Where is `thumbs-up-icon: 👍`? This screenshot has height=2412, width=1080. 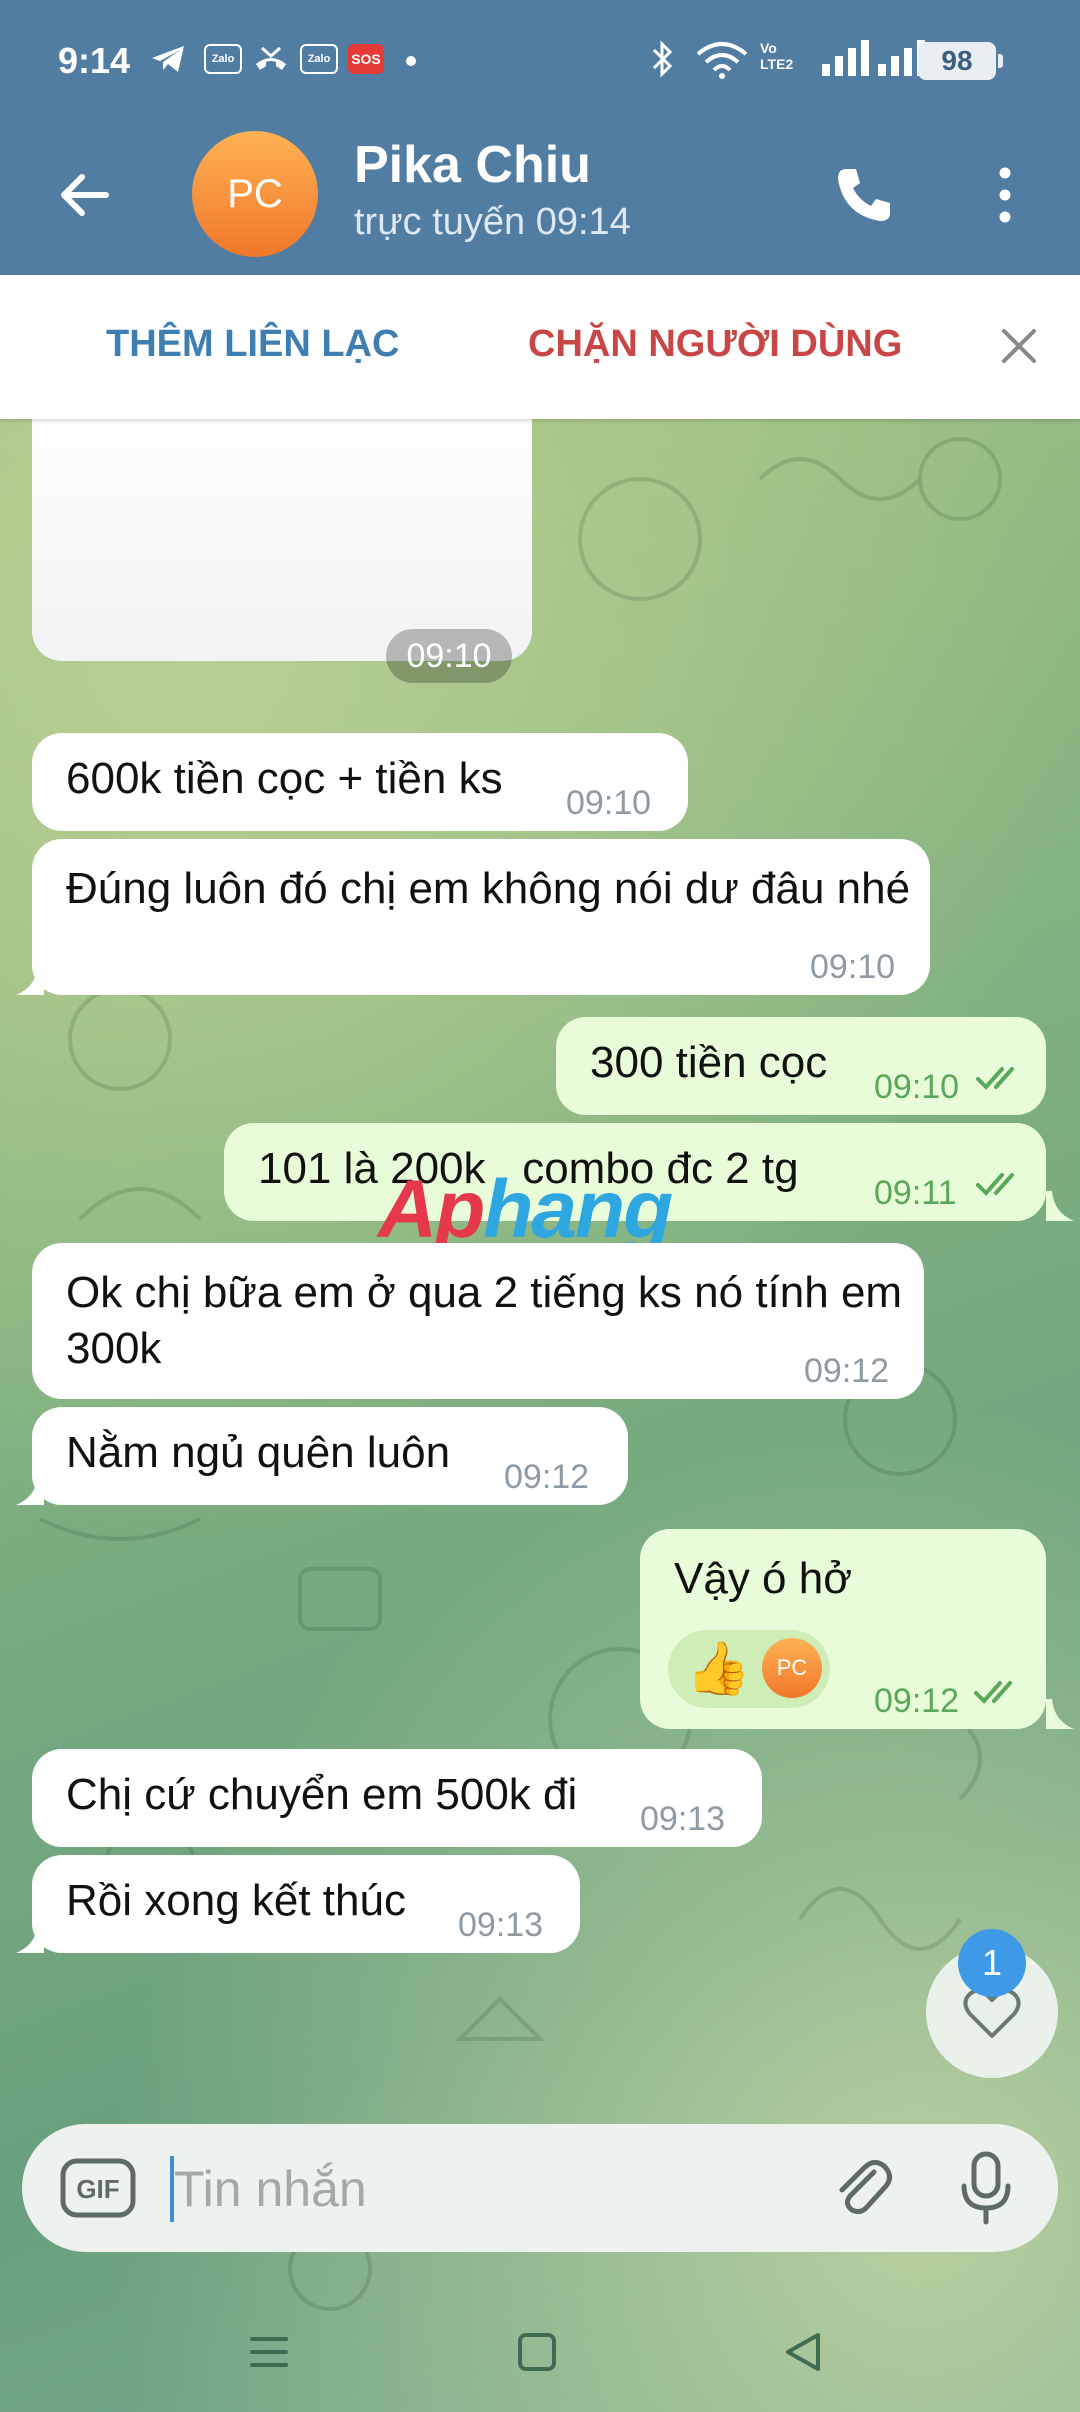 thumbs-up-icon: 👍 is located at coordinates (718, 1669).